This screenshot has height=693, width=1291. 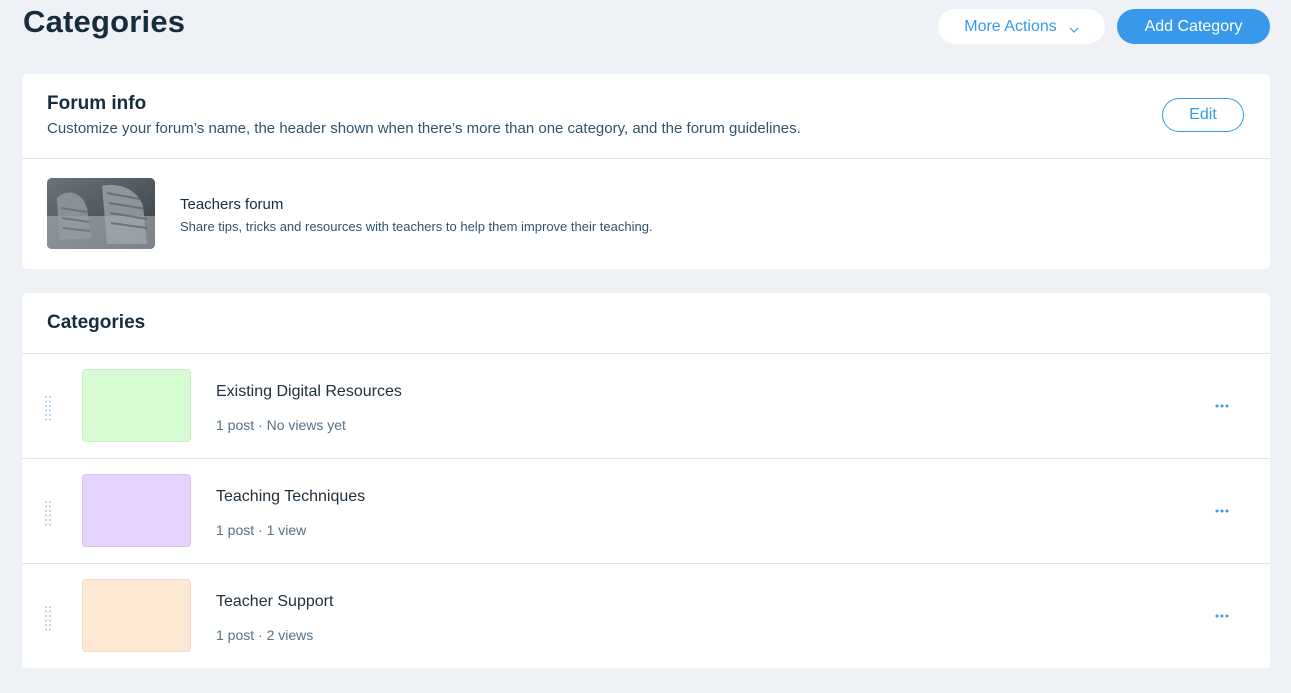 I want to click on category-stats: 1 post · 1 view, so click(x=261, y=530).